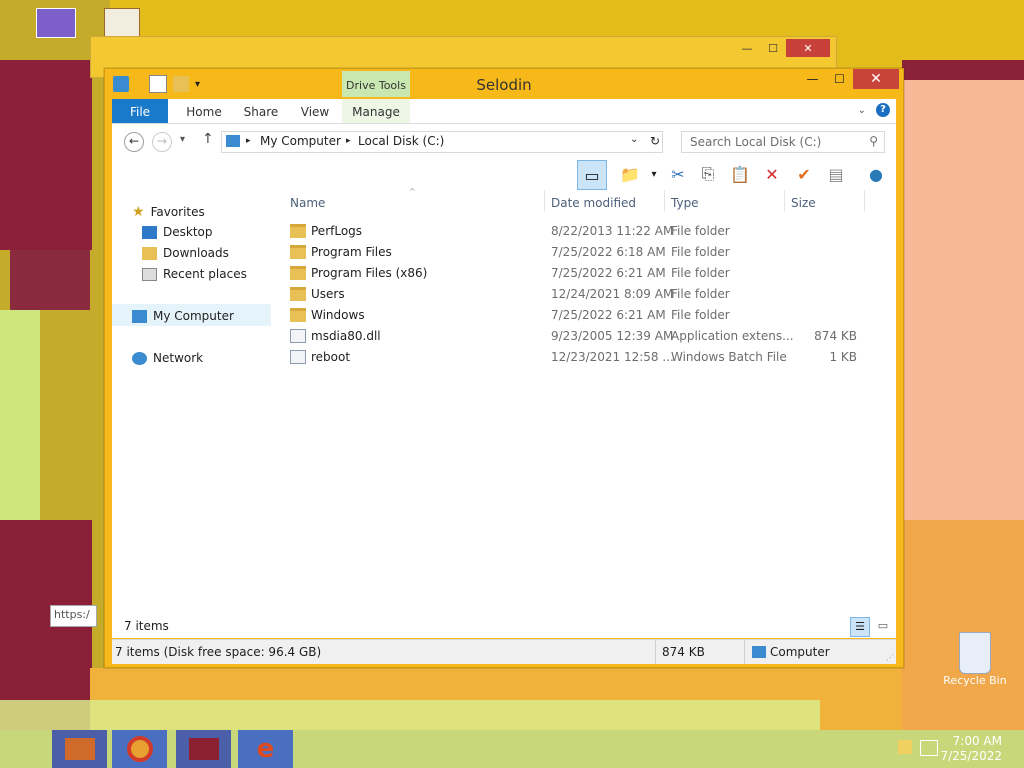 The width and height of the screenshot is (1024, 768). Describe the element at coordinates (401, 141) in the screenshot. I see `breadcrumb-local-disk: Local Disk (C:)` at that location.